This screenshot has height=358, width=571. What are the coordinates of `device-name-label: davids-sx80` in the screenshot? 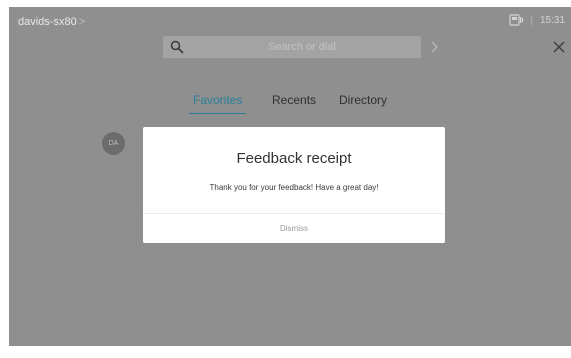 It's located at (47, 22).